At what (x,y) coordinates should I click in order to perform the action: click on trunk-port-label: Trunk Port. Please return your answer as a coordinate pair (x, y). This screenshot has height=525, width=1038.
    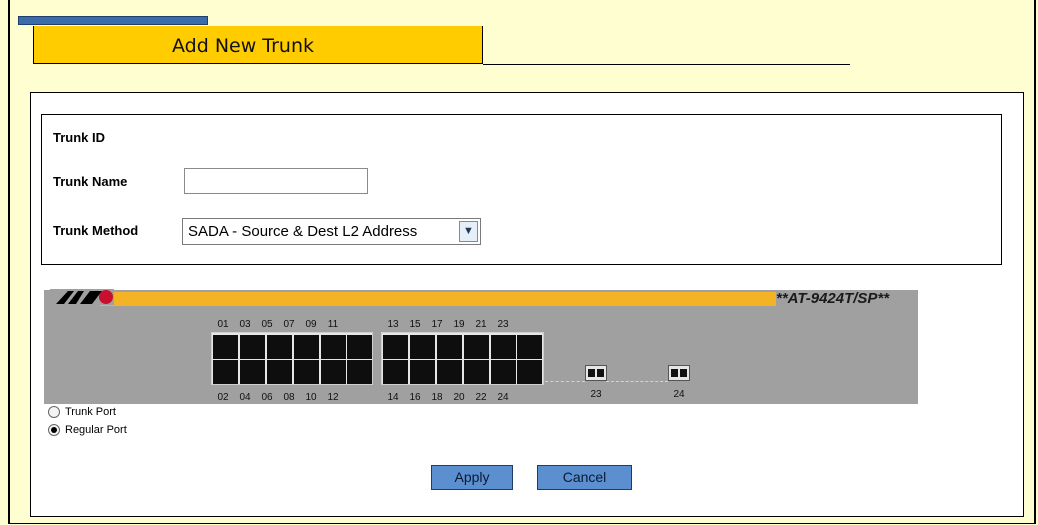
    Looking at the image, I should click on (90, 412).